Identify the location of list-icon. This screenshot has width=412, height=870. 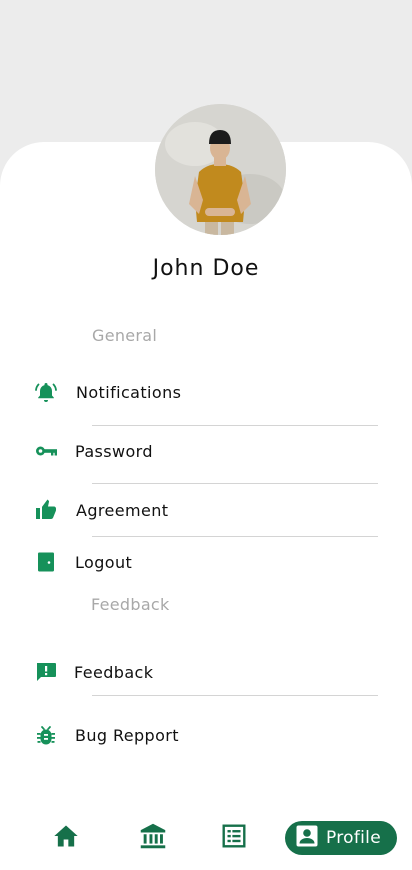
(234, 838).